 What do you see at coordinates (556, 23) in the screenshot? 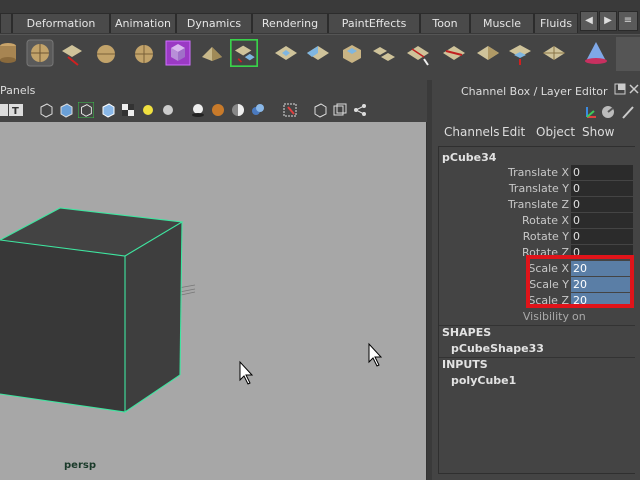
I see `tab-fluids: Fluids` at bounding box center [556, 23].